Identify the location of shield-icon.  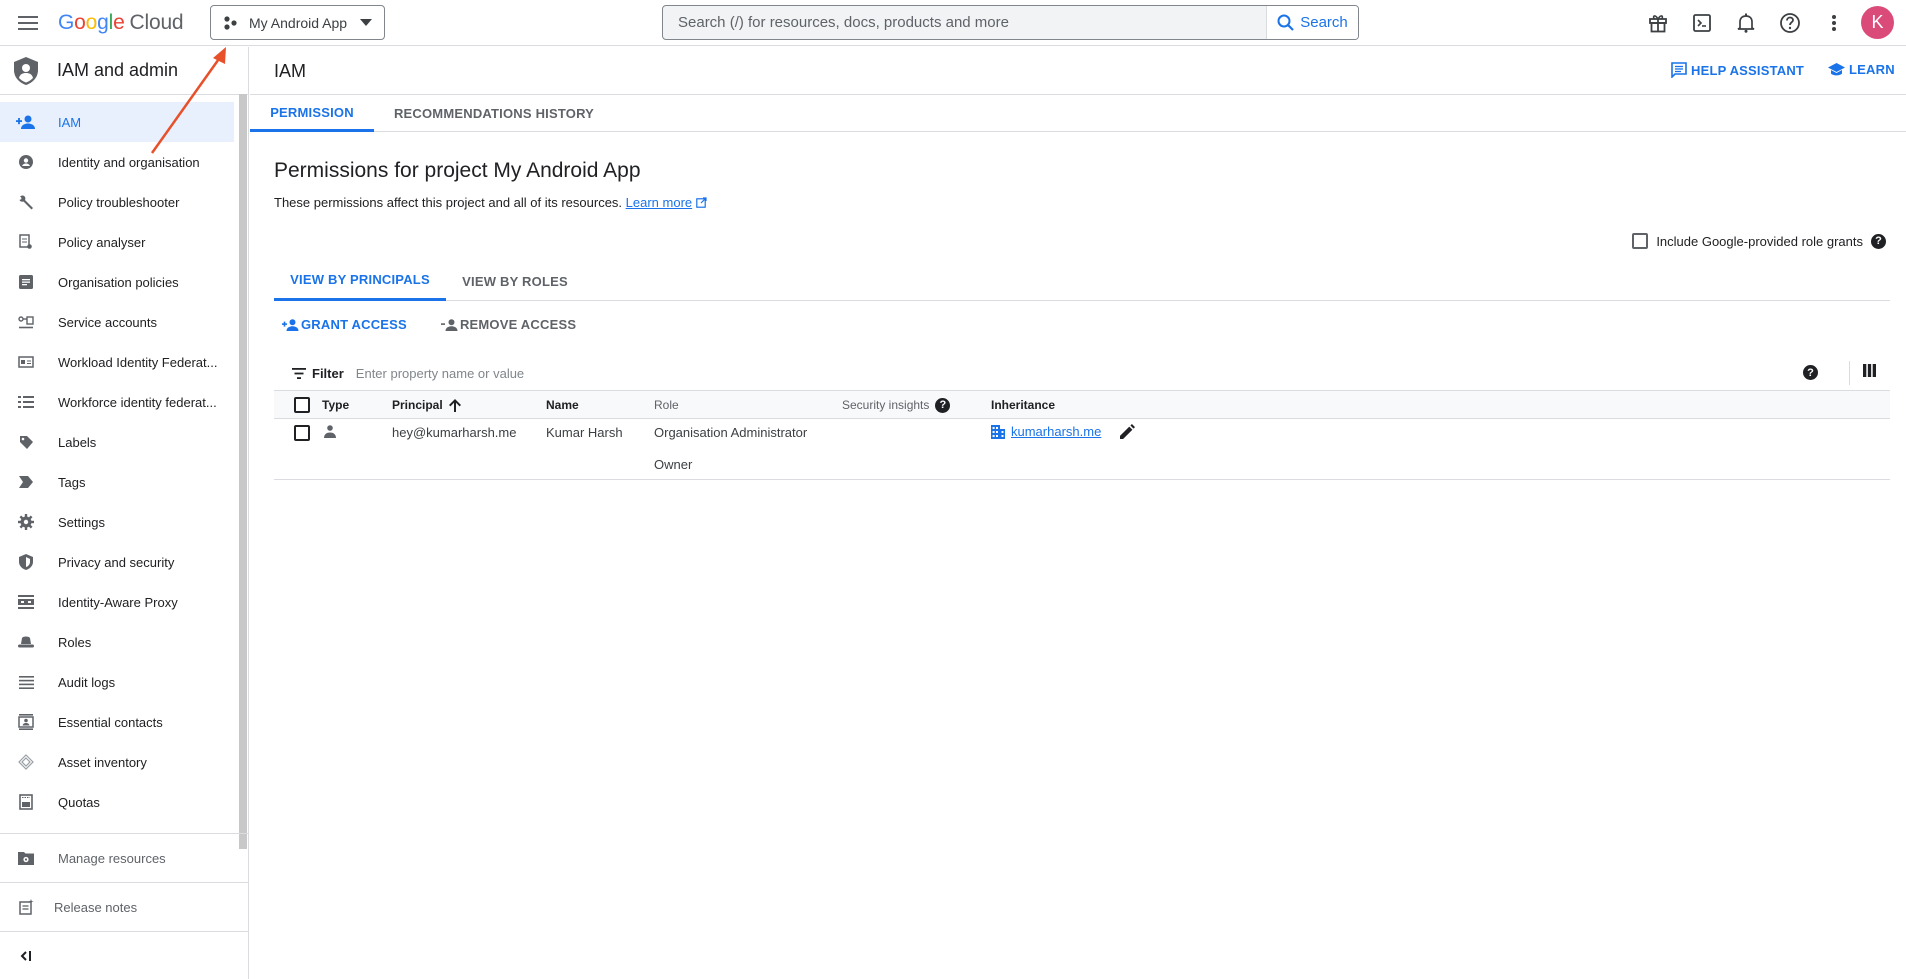
(26, 562).